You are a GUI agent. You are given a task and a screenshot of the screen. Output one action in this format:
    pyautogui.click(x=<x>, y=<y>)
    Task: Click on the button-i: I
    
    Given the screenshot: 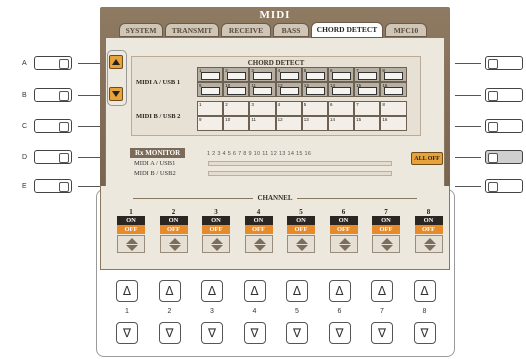 What is the action you would take?
    pyautogui.click(x=490, y=157)
    